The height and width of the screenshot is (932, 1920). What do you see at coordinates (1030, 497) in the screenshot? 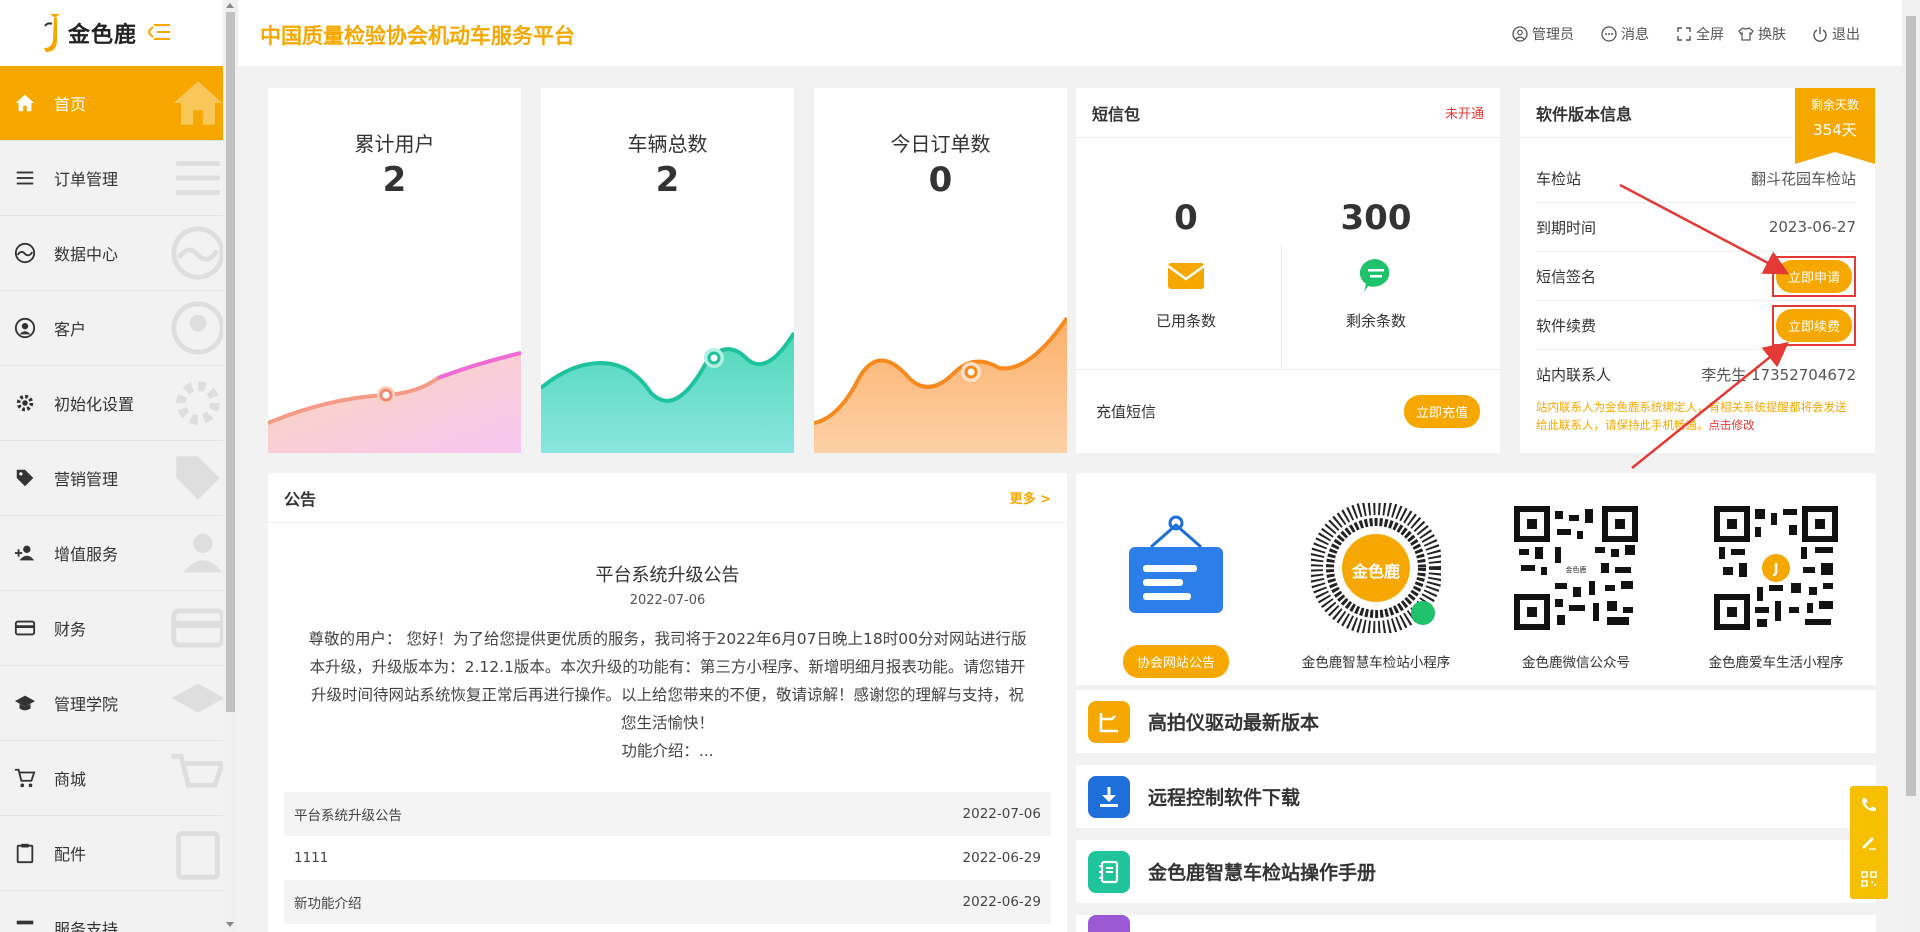
I see `more-link: 更多 >` at bounding box center [1030, 497].